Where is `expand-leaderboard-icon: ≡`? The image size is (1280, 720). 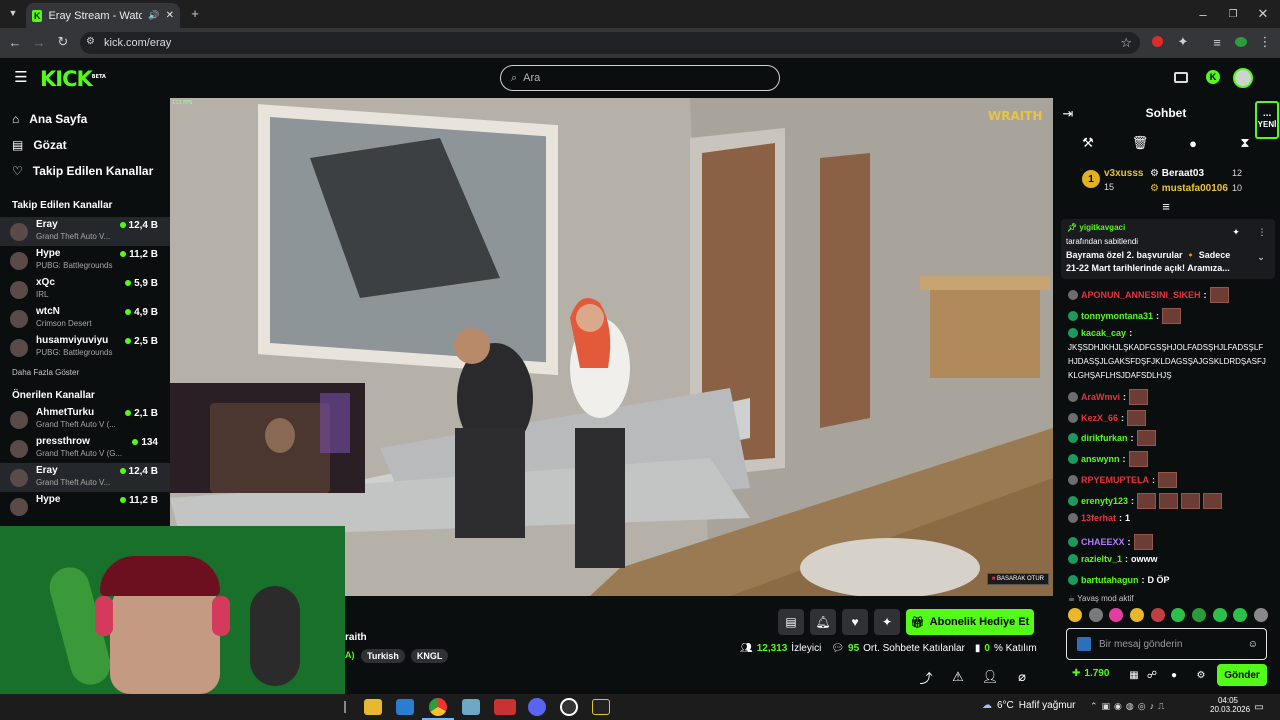
expand-leaderboard-icon: ≡ is located at coordinates (1166, 206).